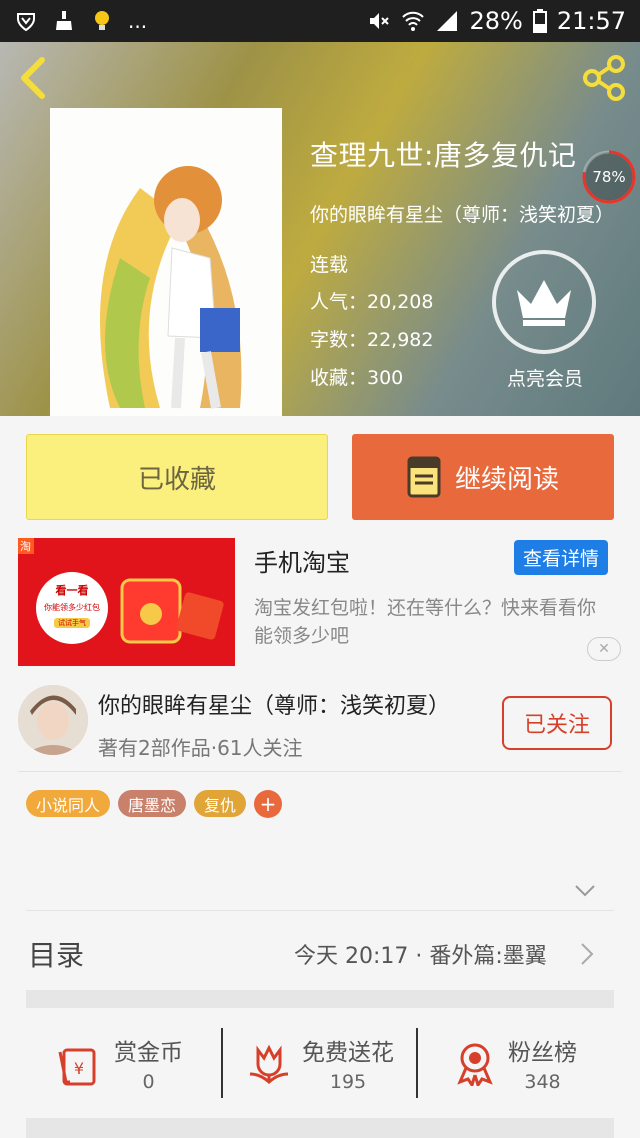  I want to click on medal-icon, so click(475, 1064).